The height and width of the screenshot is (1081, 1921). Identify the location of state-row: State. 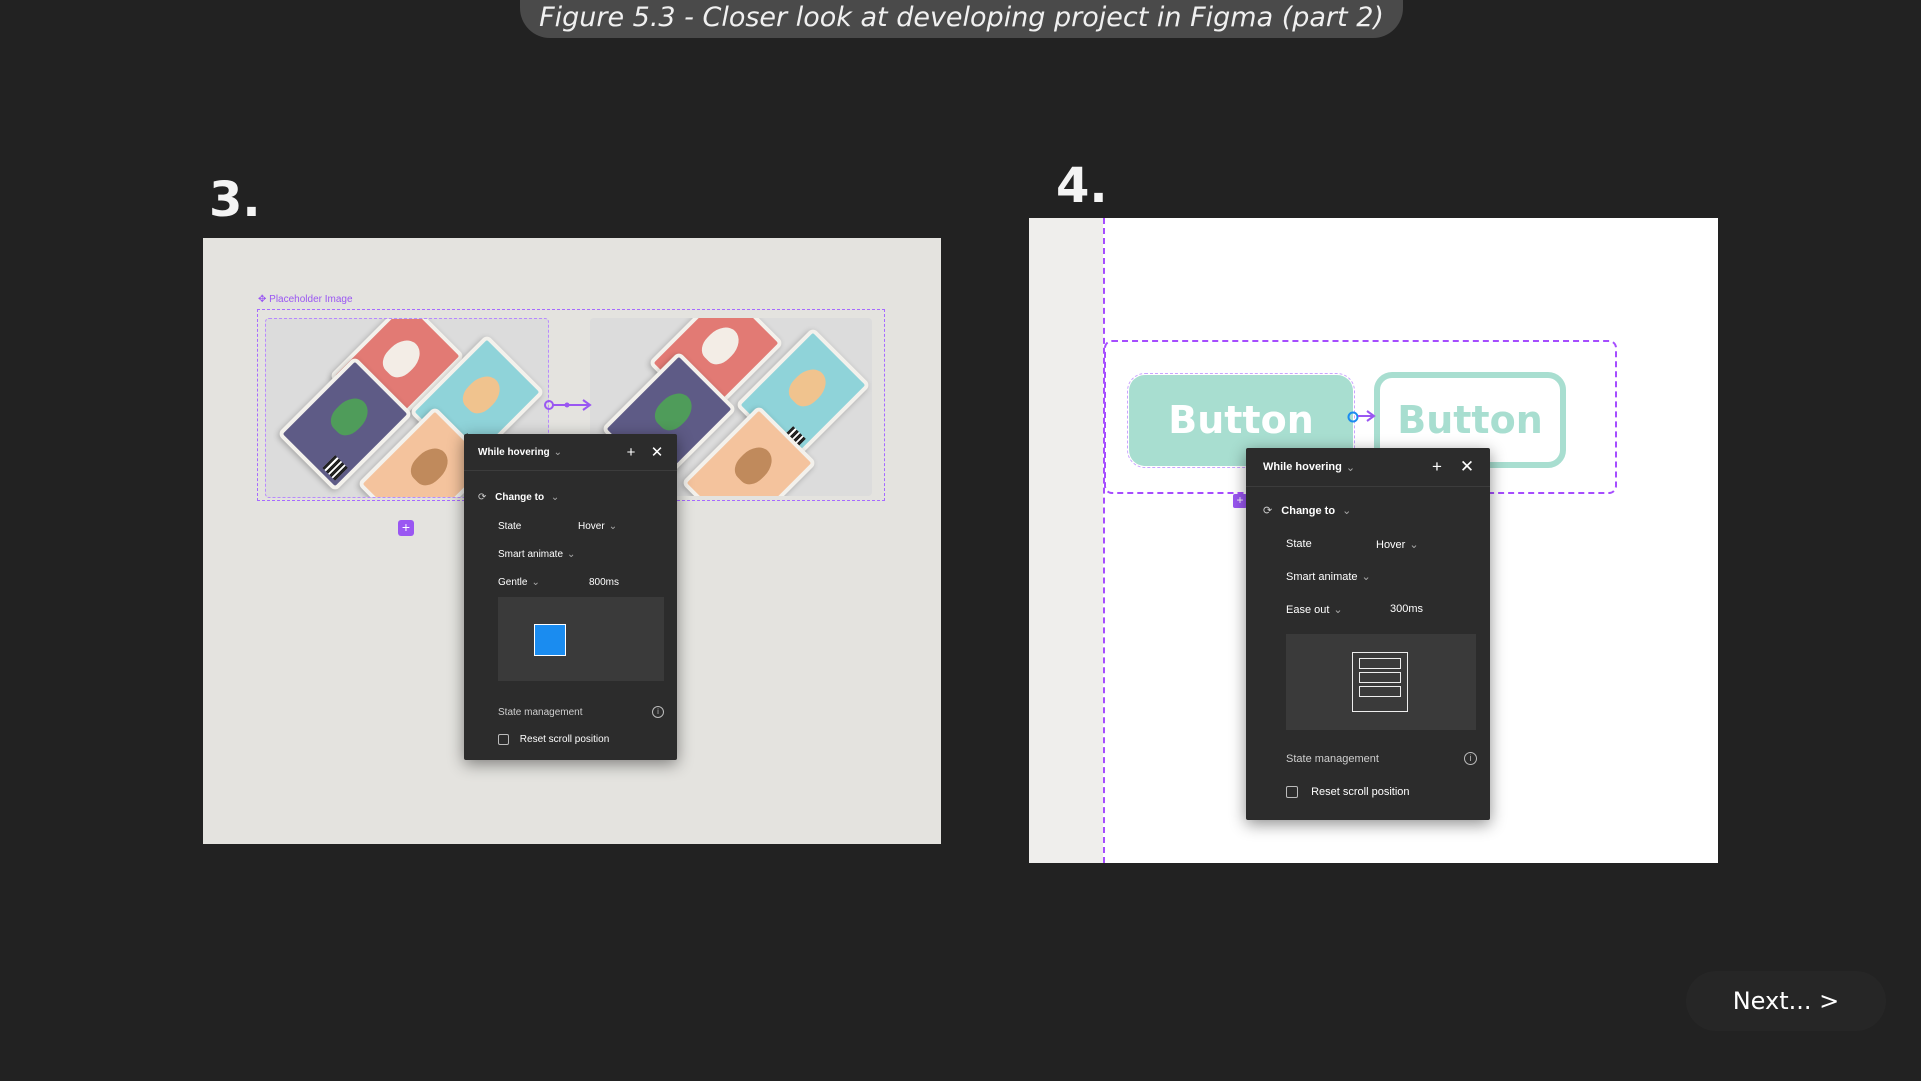
(509, 526).